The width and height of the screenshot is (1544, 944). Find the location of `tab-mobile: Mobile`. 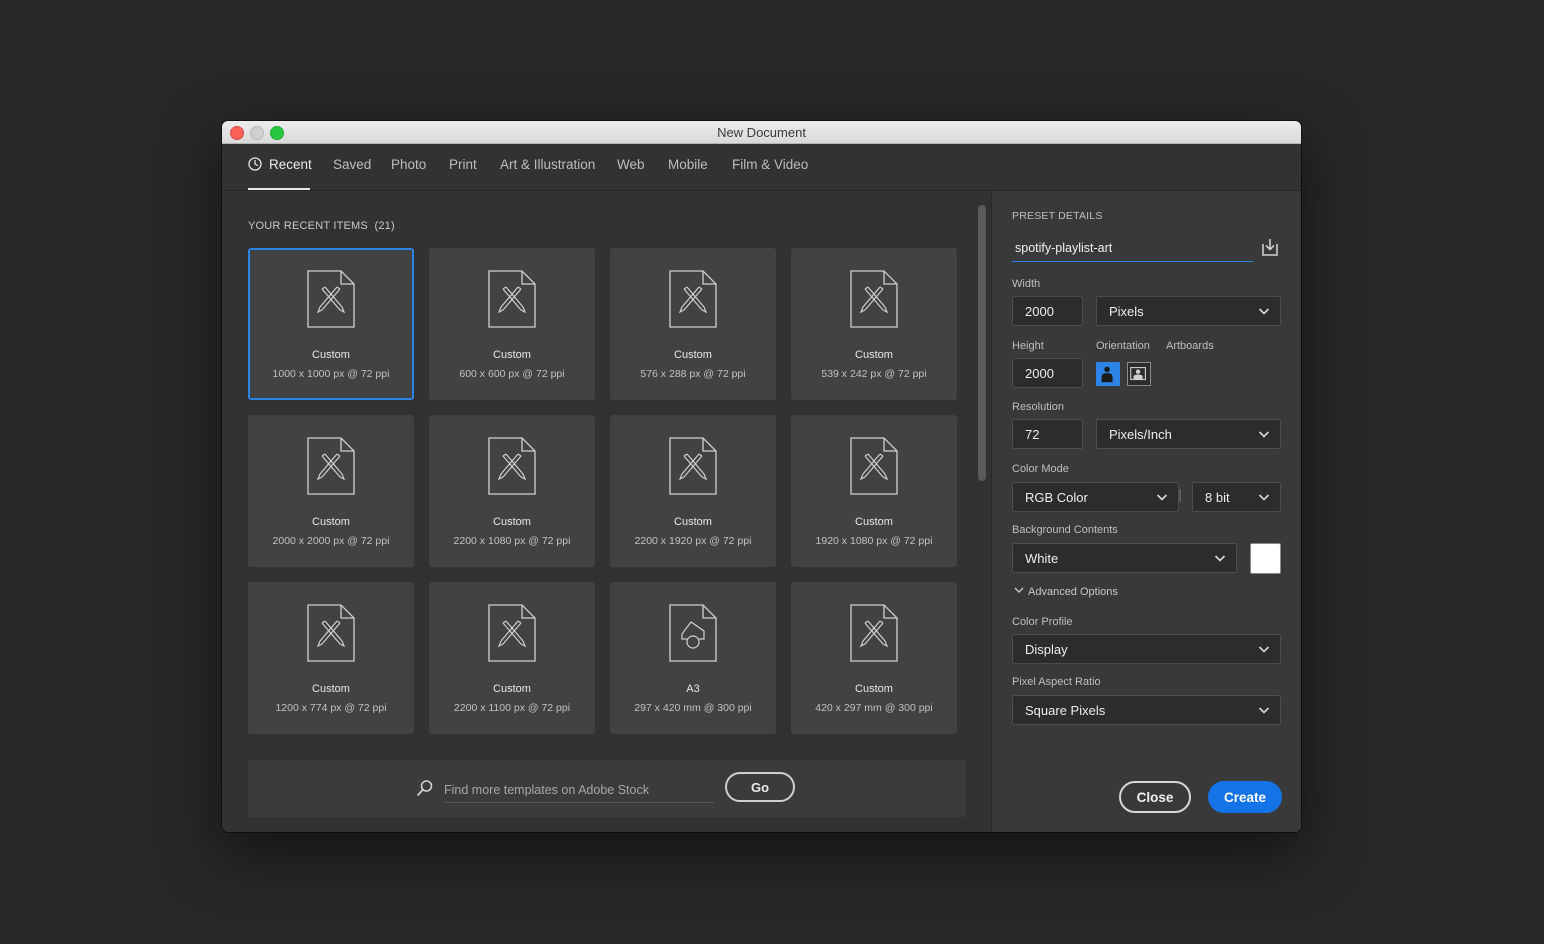

tab-mobile: Mobile is located at coordinates (688, 164).